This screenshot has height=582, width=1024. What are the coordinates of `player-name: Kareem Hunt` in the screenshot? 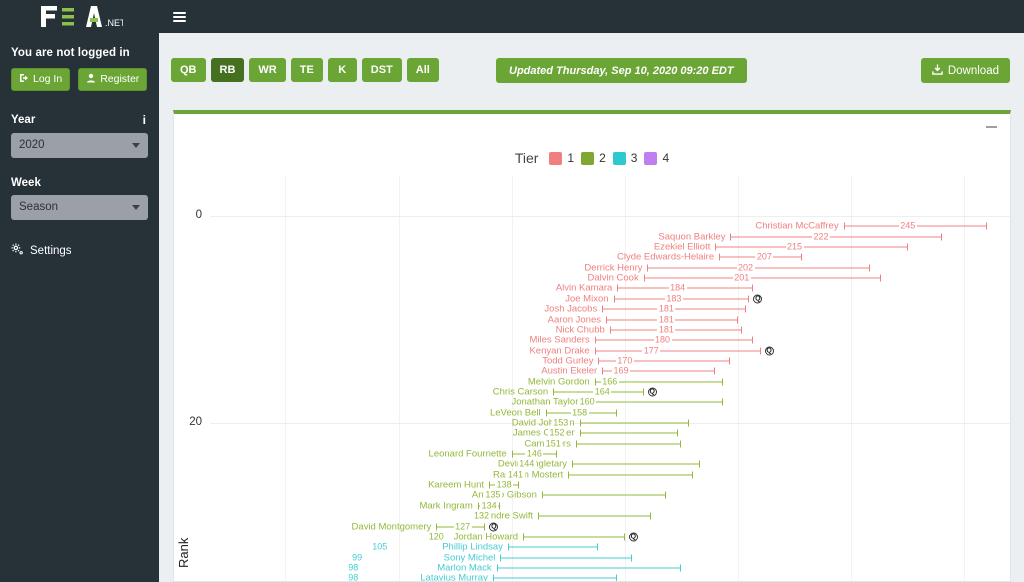 It's located at (456, 485).